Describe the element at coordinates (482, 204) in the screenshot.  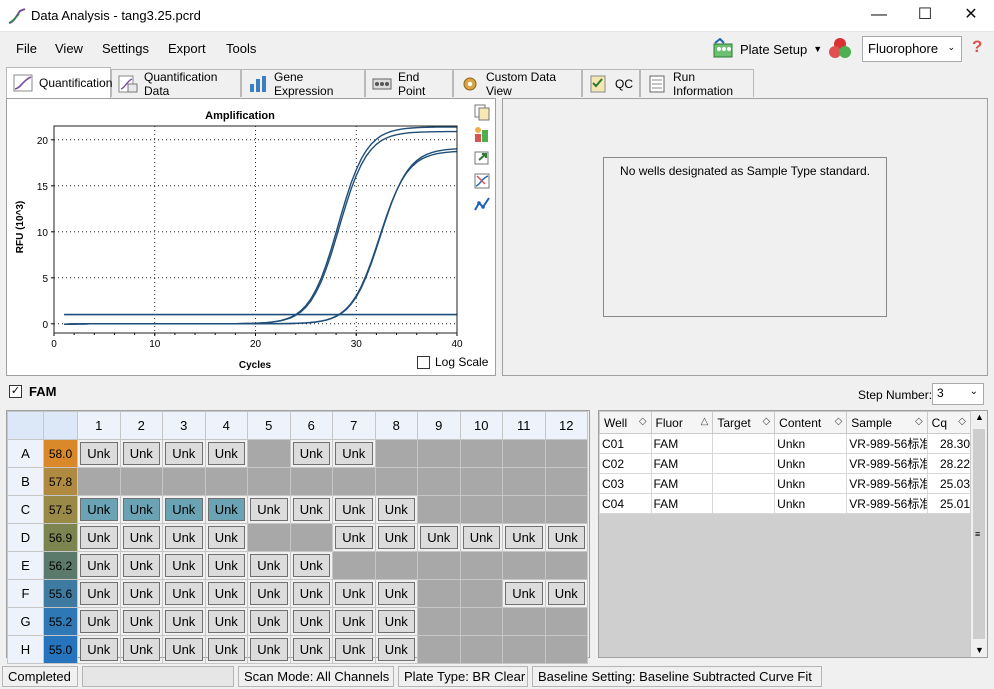
I see `curve-settings-icon` at that location.